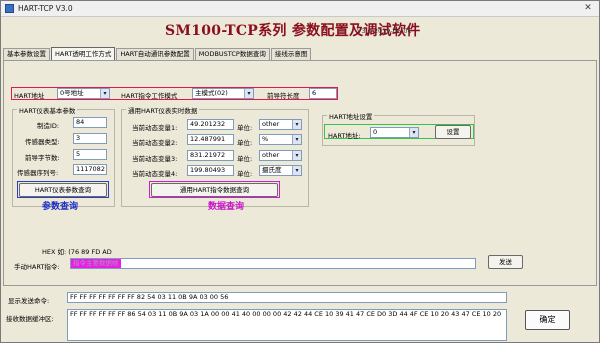  What do you see at coordinates (265, 139) in the screenshot?
I see `unit2-value: %` at bounding box center [265, 139].